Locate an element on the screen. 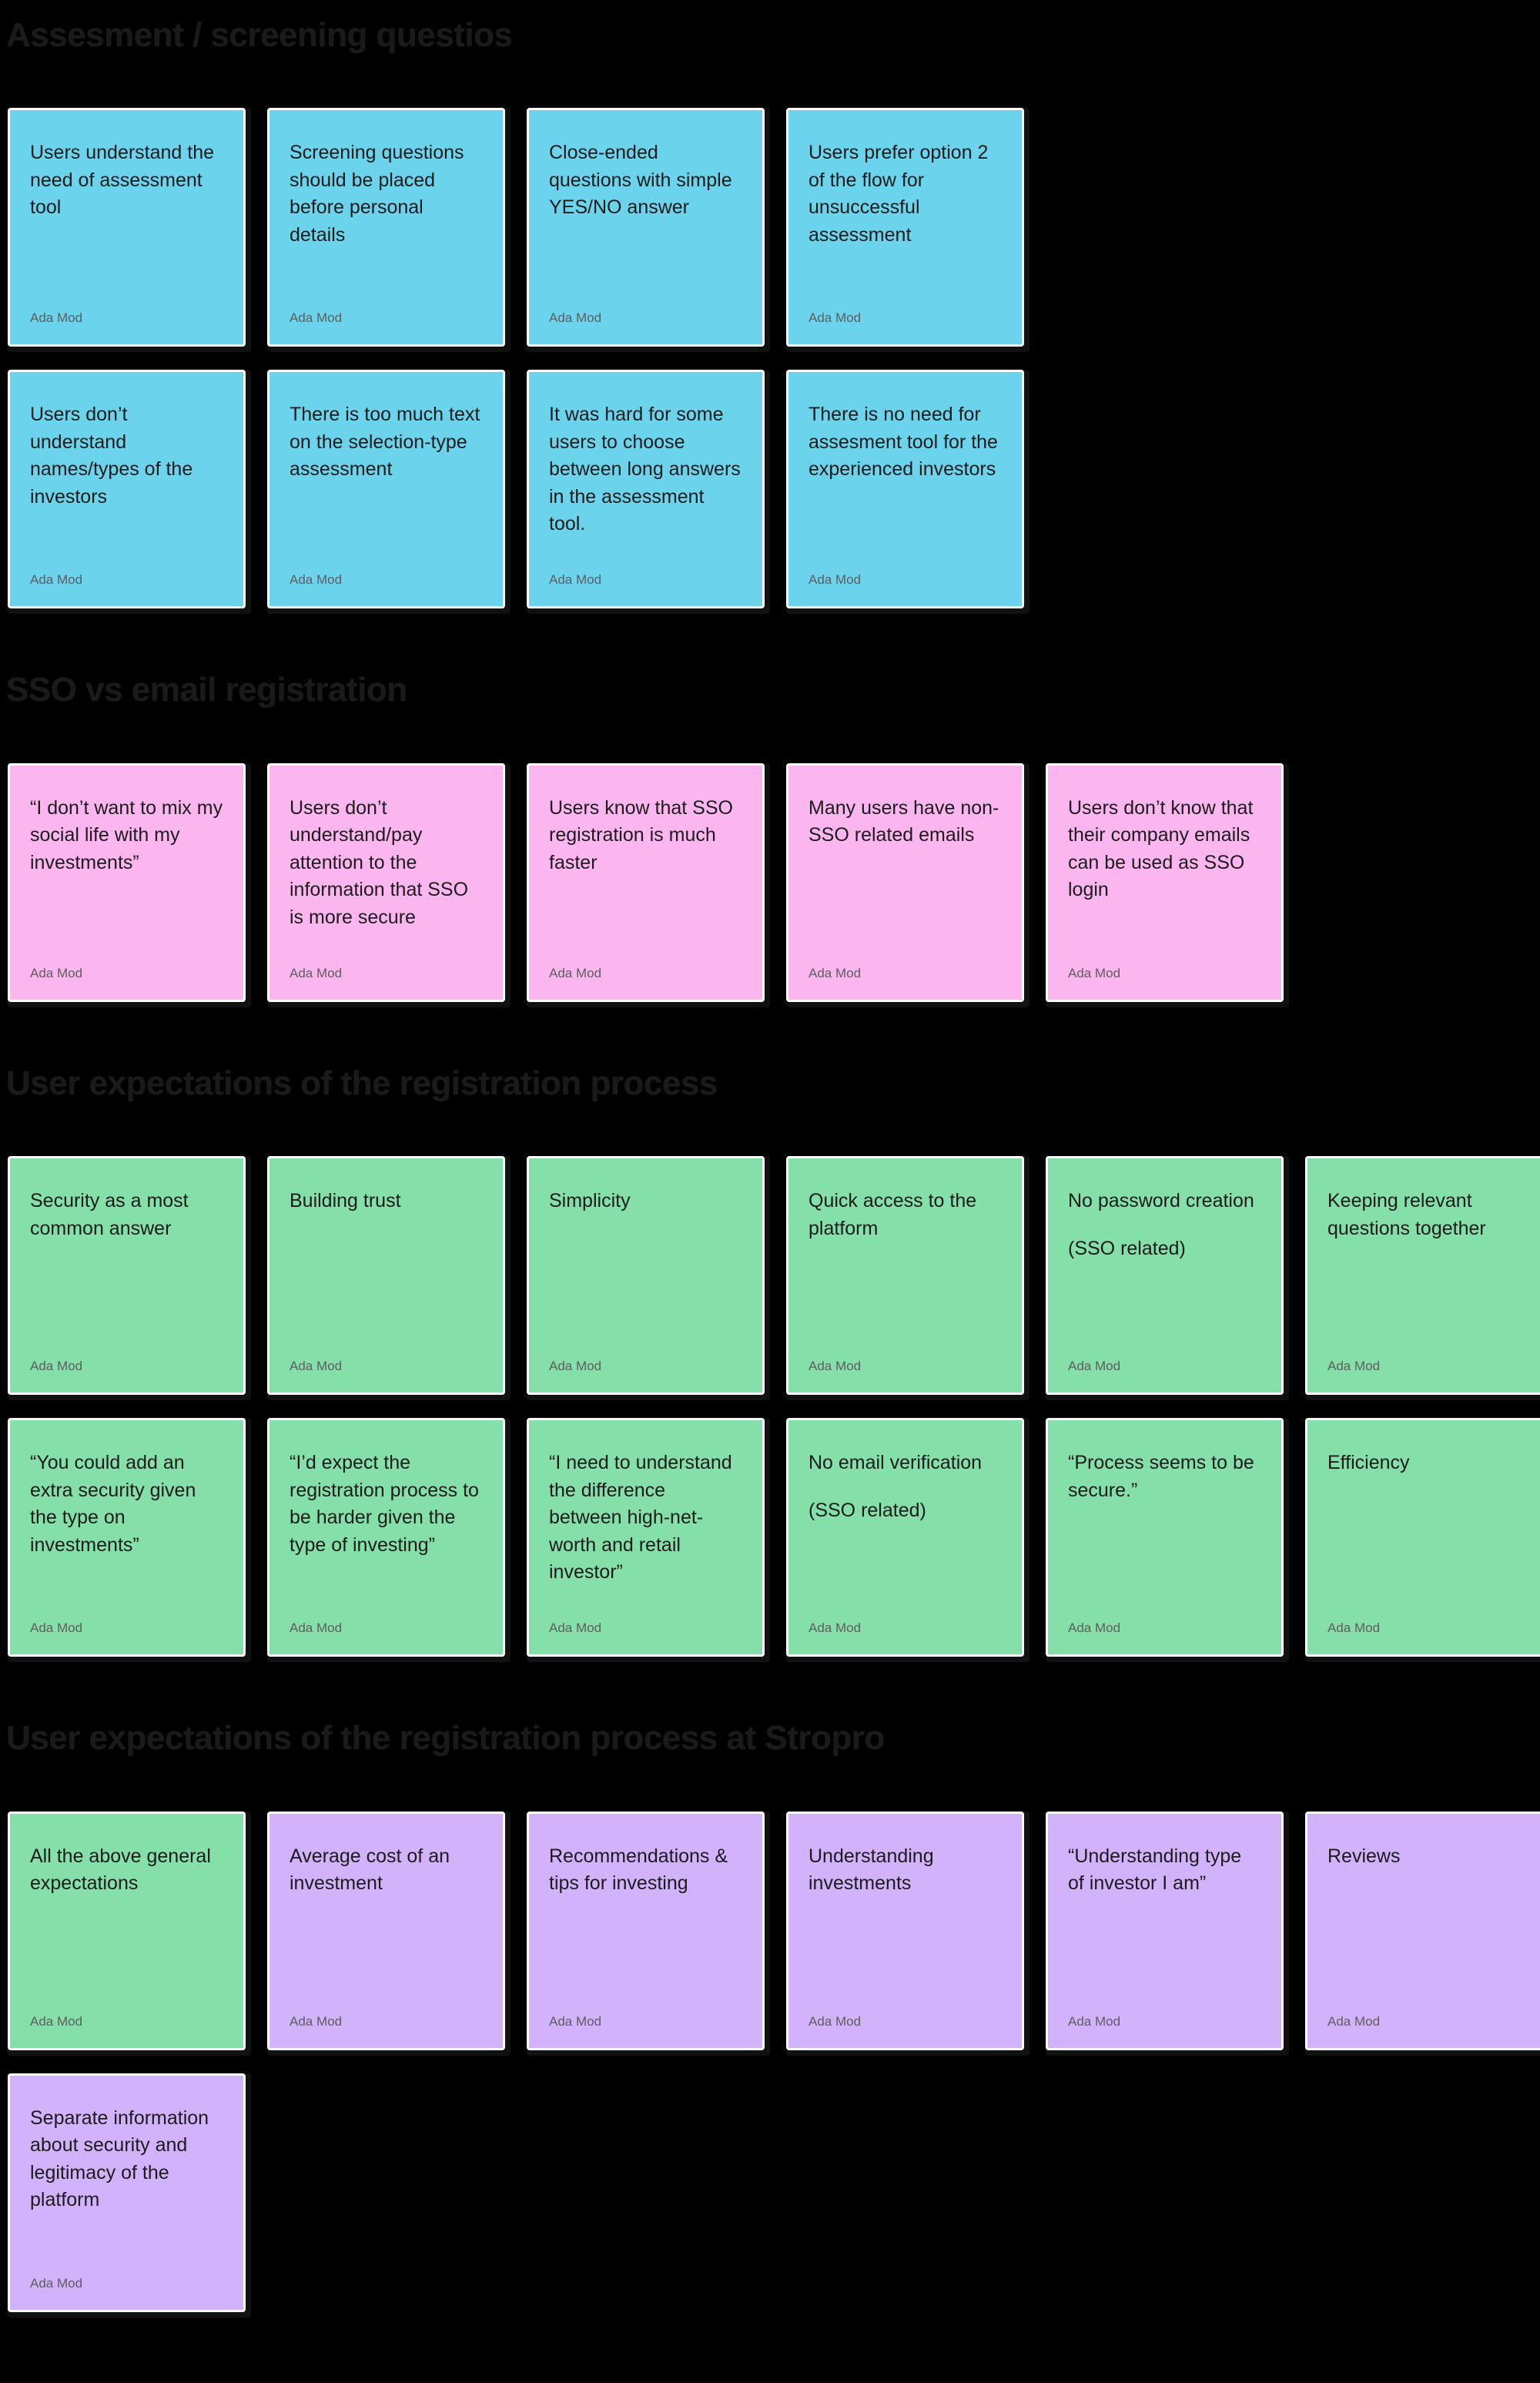 This screenshot has width=1540, height=2383. card-text: All the above general expectations is located at coordinates (120, 1870).